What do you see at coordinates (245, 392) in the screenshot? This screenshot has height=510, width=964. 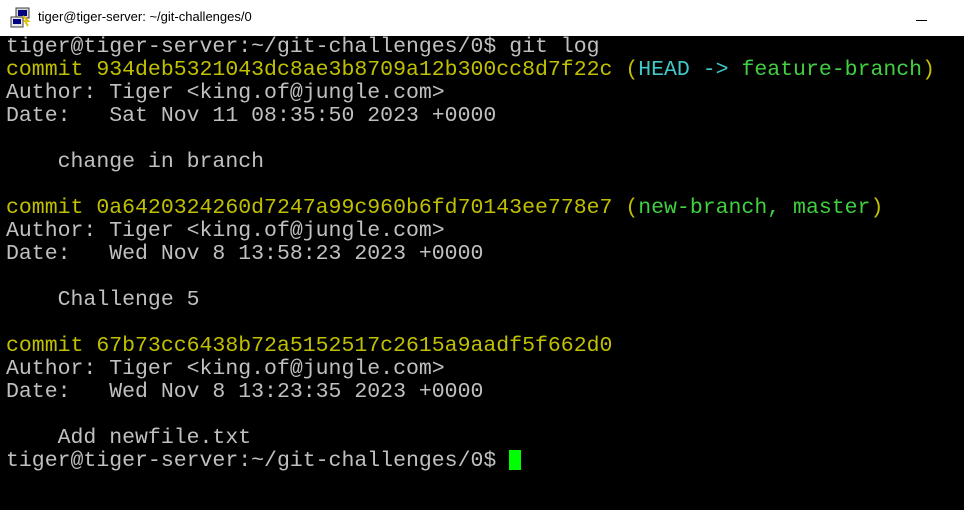 I see `date-line: Date: Wed Nov 8 13:23:35 2023 +0000` at bounding box center [245, 392].